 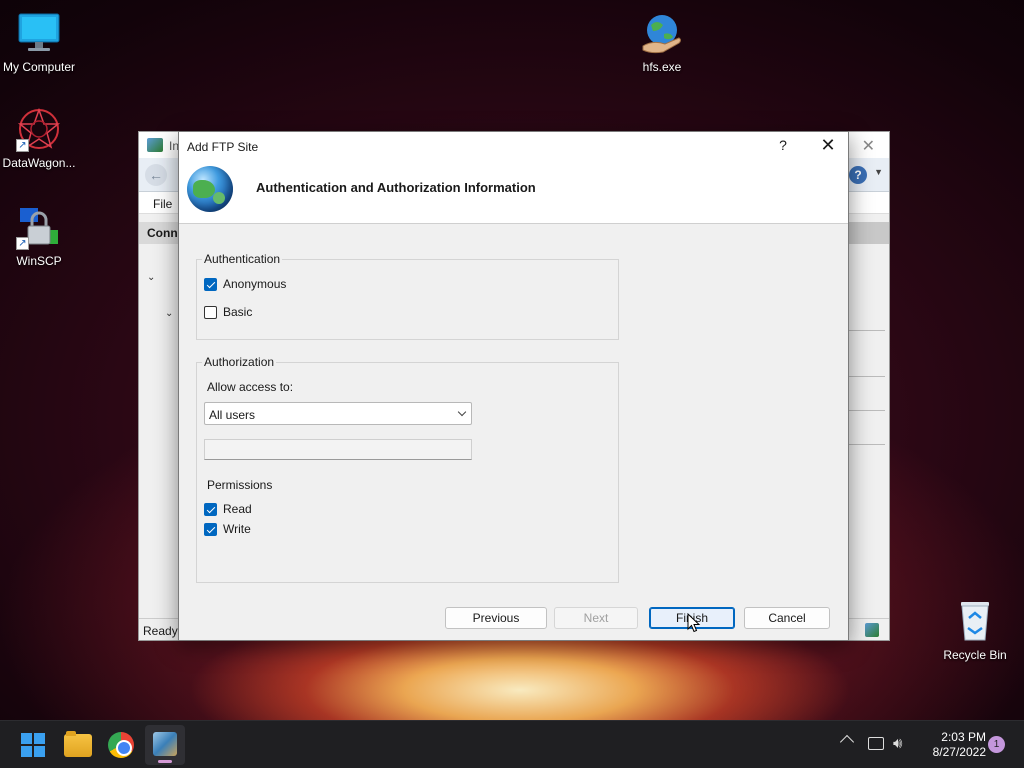 I want to click on clock-date: 8/27/2022, so click(x=959, y=752).